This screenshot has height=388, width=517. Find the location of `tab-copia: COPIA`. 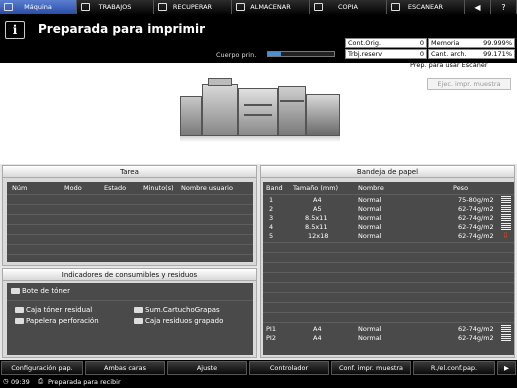

tab-copia: COPIA is located at coordinates (348, 7).